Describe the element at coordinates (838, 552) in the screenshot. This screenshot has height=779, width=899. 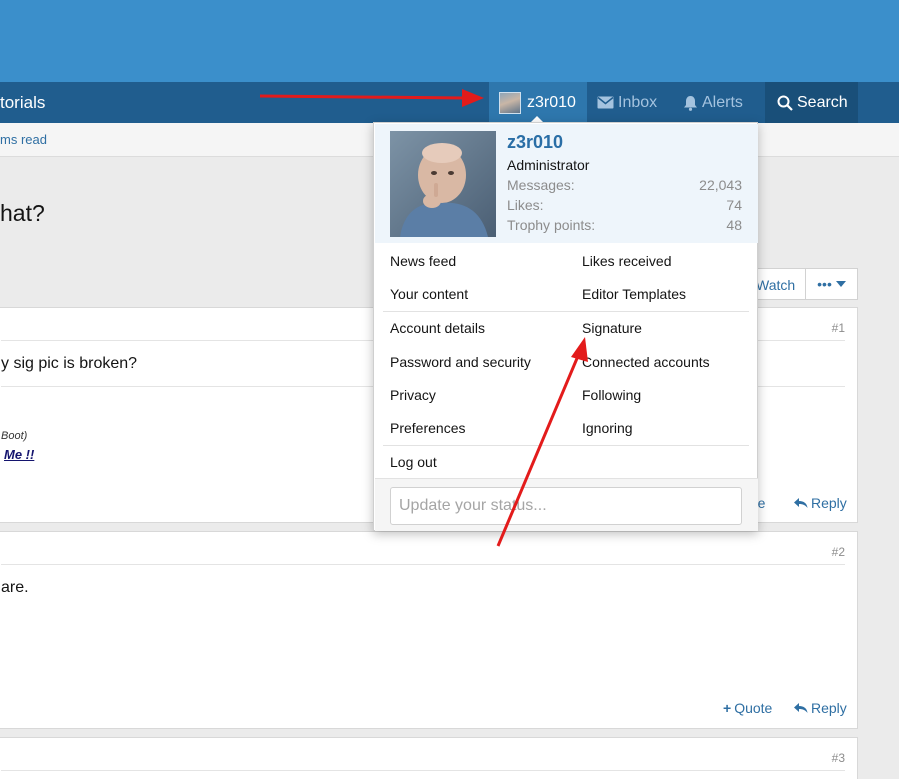
I see `post-number: #2` at that location.